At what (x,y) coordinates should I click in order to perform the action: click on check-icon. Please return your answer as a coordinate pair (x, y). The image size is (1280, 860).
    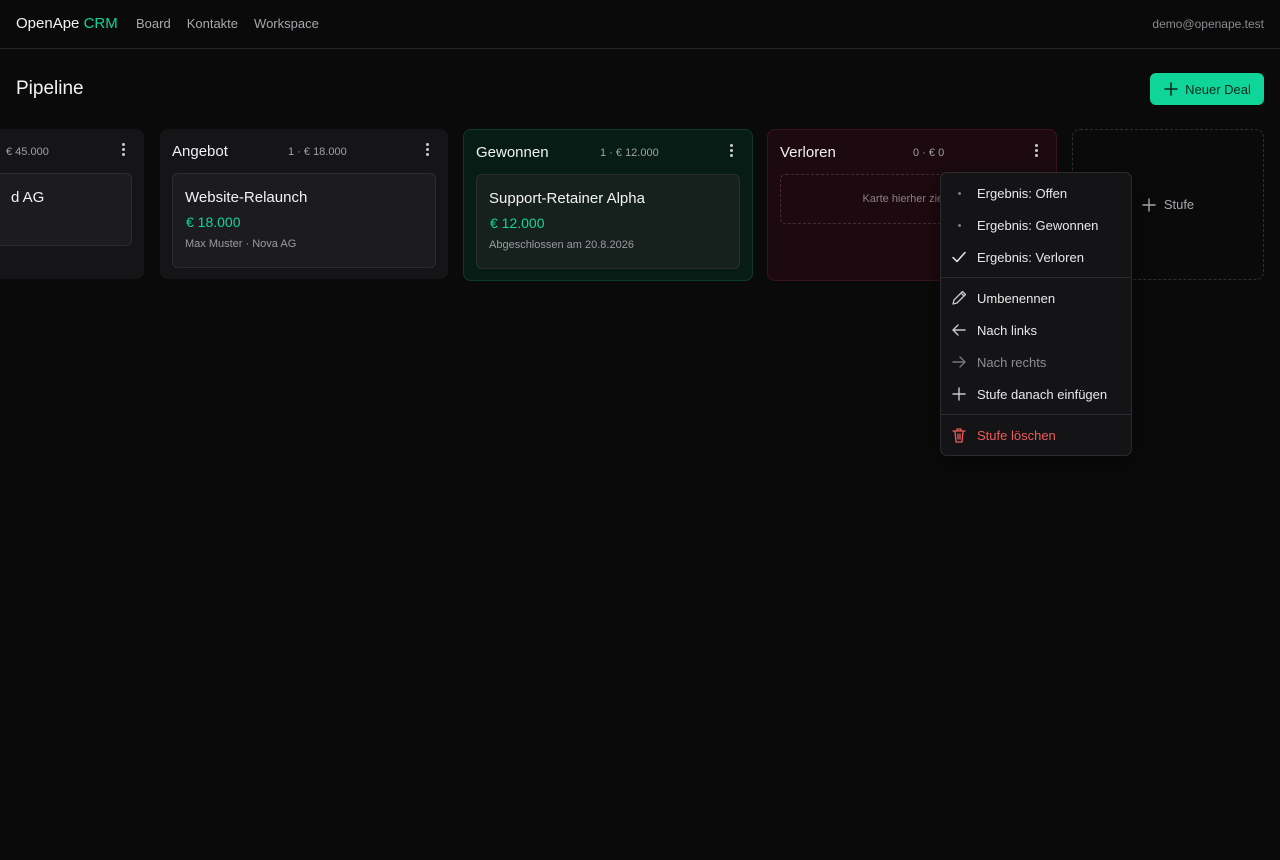
    Looking at the image, I should click on (959, 257).